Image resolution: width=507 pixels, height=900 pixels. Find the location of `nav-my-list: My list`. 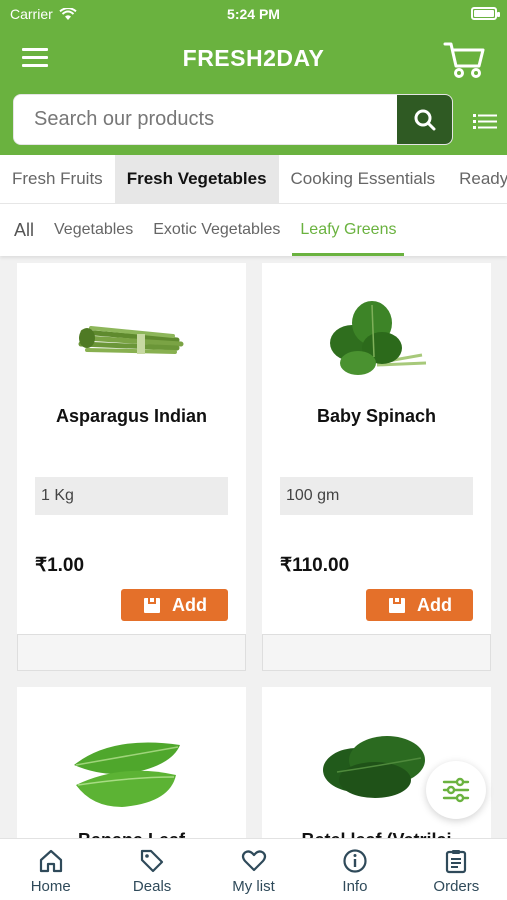

nav-my-list: My list is located at coordinates (253, 869).